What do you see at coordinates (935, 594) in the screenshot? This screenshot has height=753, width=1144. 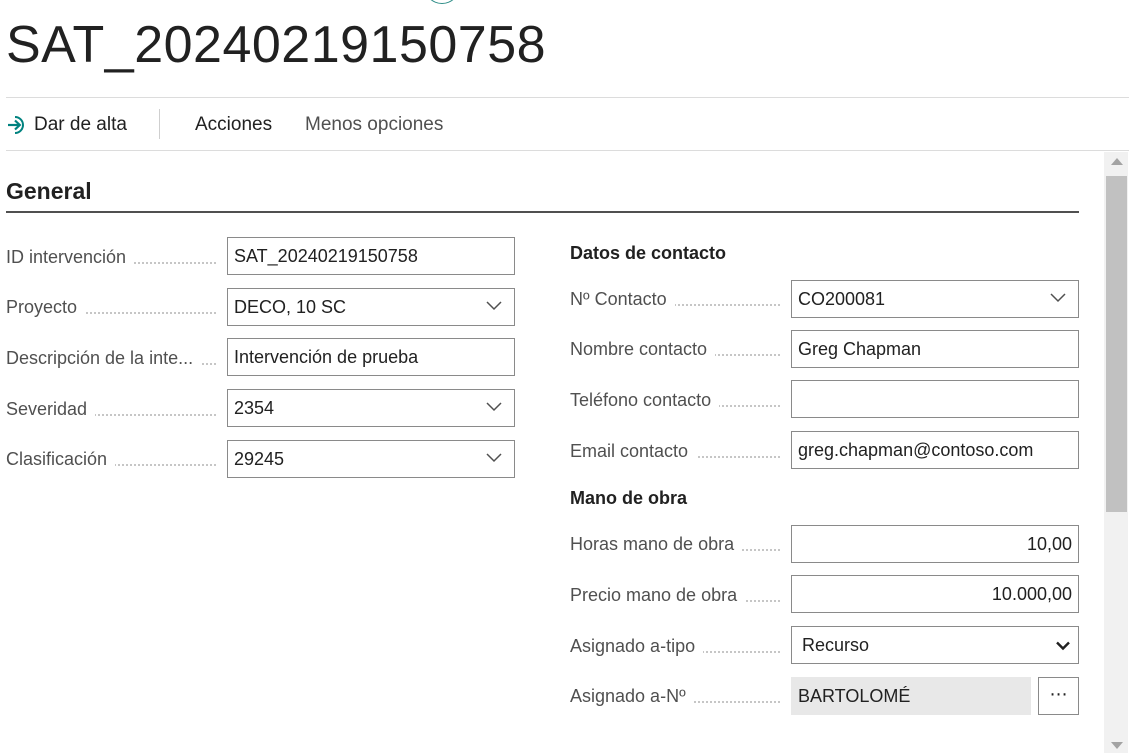 I see `labor-price-field: 10.000,00` at bounding box center [935, 594].